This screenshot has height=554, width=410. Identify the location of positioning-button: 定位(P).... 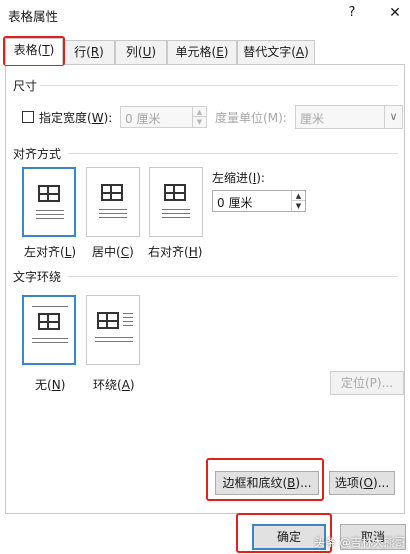
(367, 383).